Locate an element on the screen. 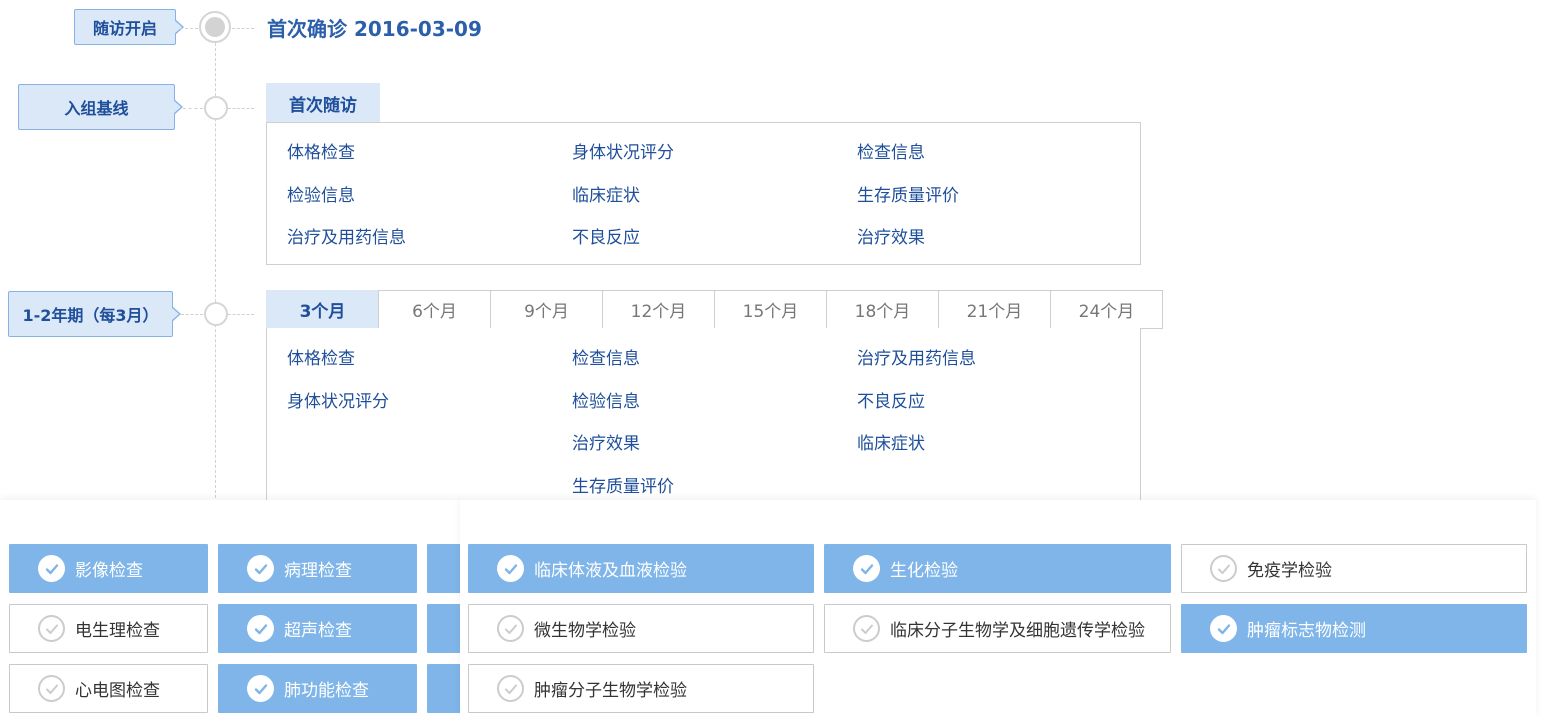 The width and height of the screenshot is (1542, 717). tab-first-visit: 首次随访 is located at coordinates (323, 103).